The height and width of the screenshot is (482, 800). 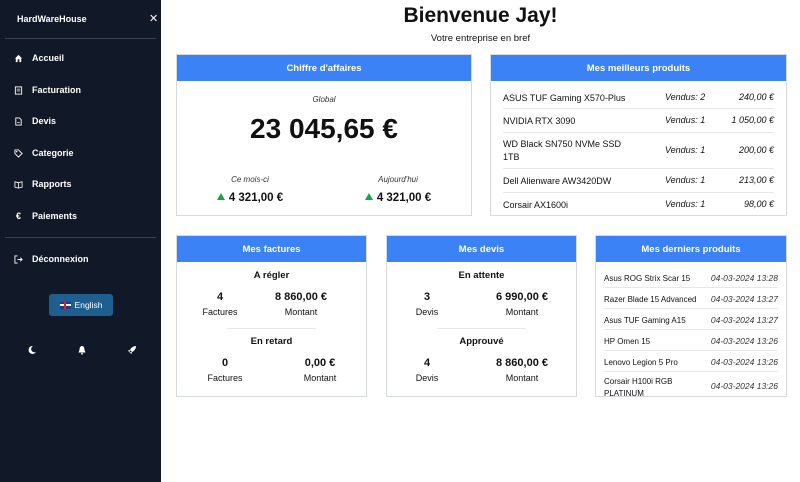 I want to click on product-name: NVIDIA RTX 3090, so click(x=539, y=121).